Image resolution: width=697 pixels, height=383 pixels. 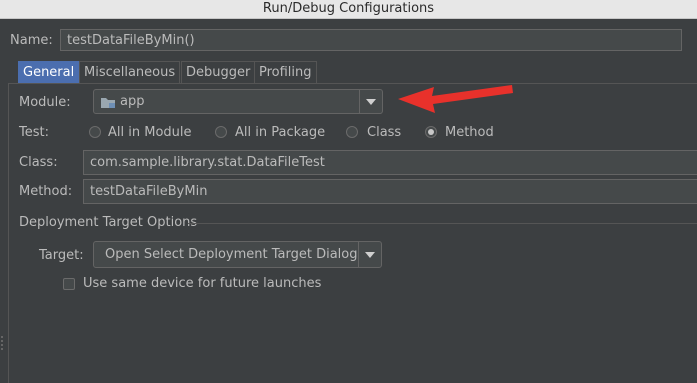 I want to click on folder-icon, so click(x=108, y=104).